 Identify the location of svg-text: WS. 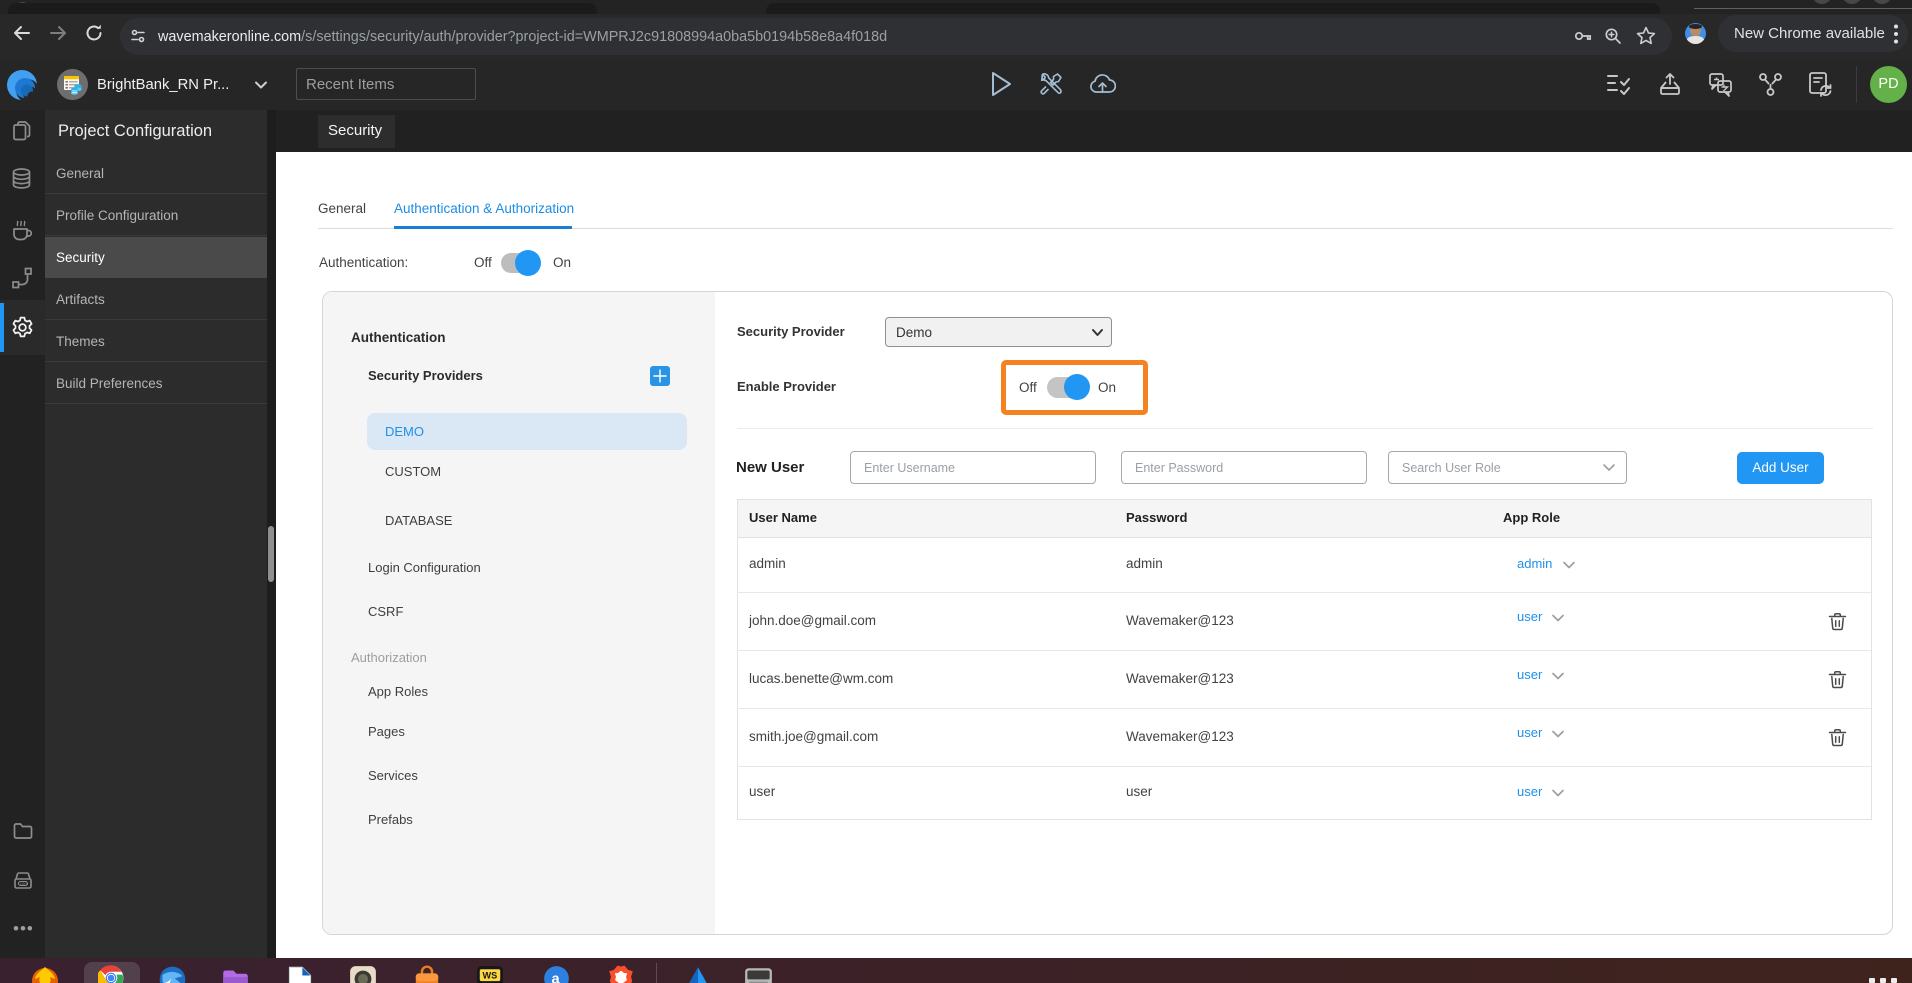
(489, 976).